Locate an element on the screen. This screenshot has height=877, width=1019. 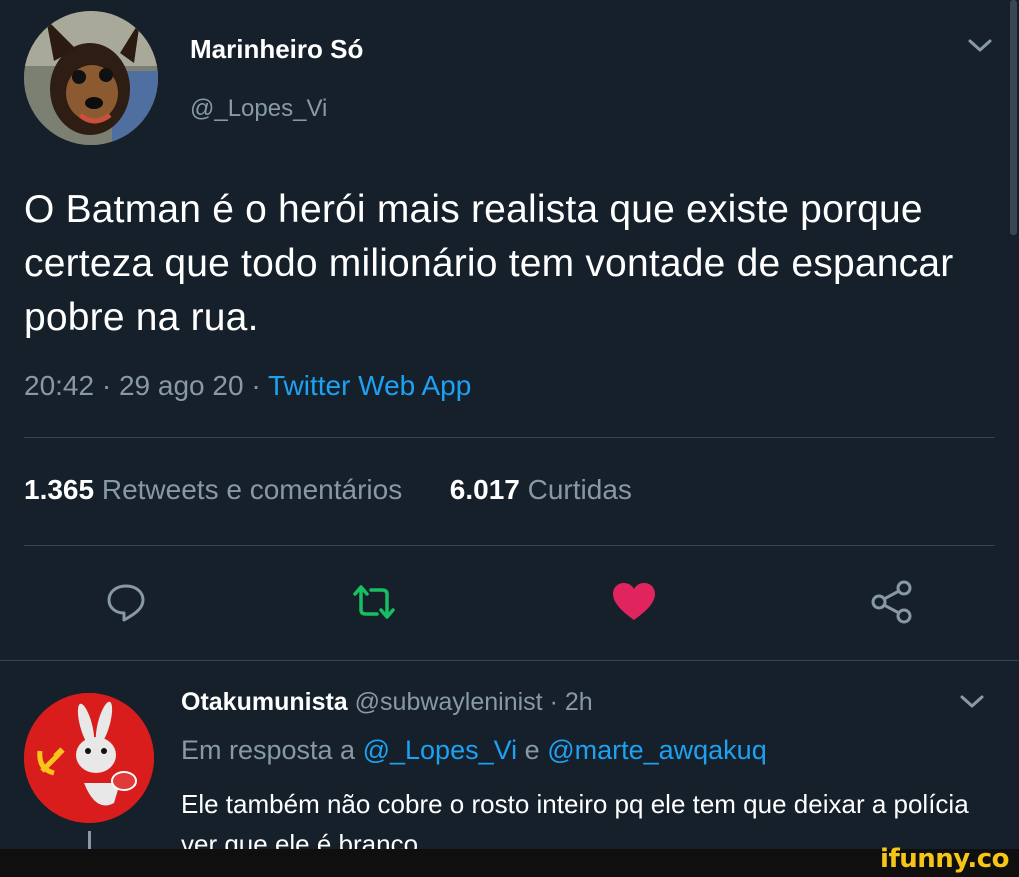
share-button is located at coordinates (892, 602).